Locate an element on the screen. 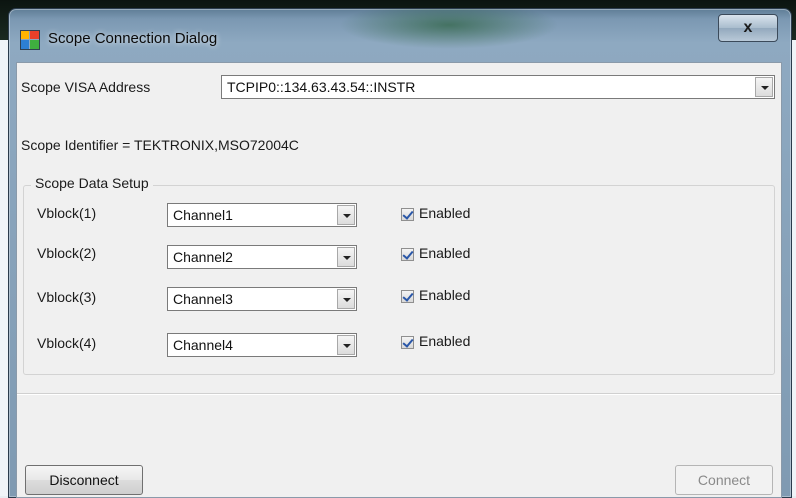  vblock-1-enabled-checkbox is located at coordinates (407, 214).